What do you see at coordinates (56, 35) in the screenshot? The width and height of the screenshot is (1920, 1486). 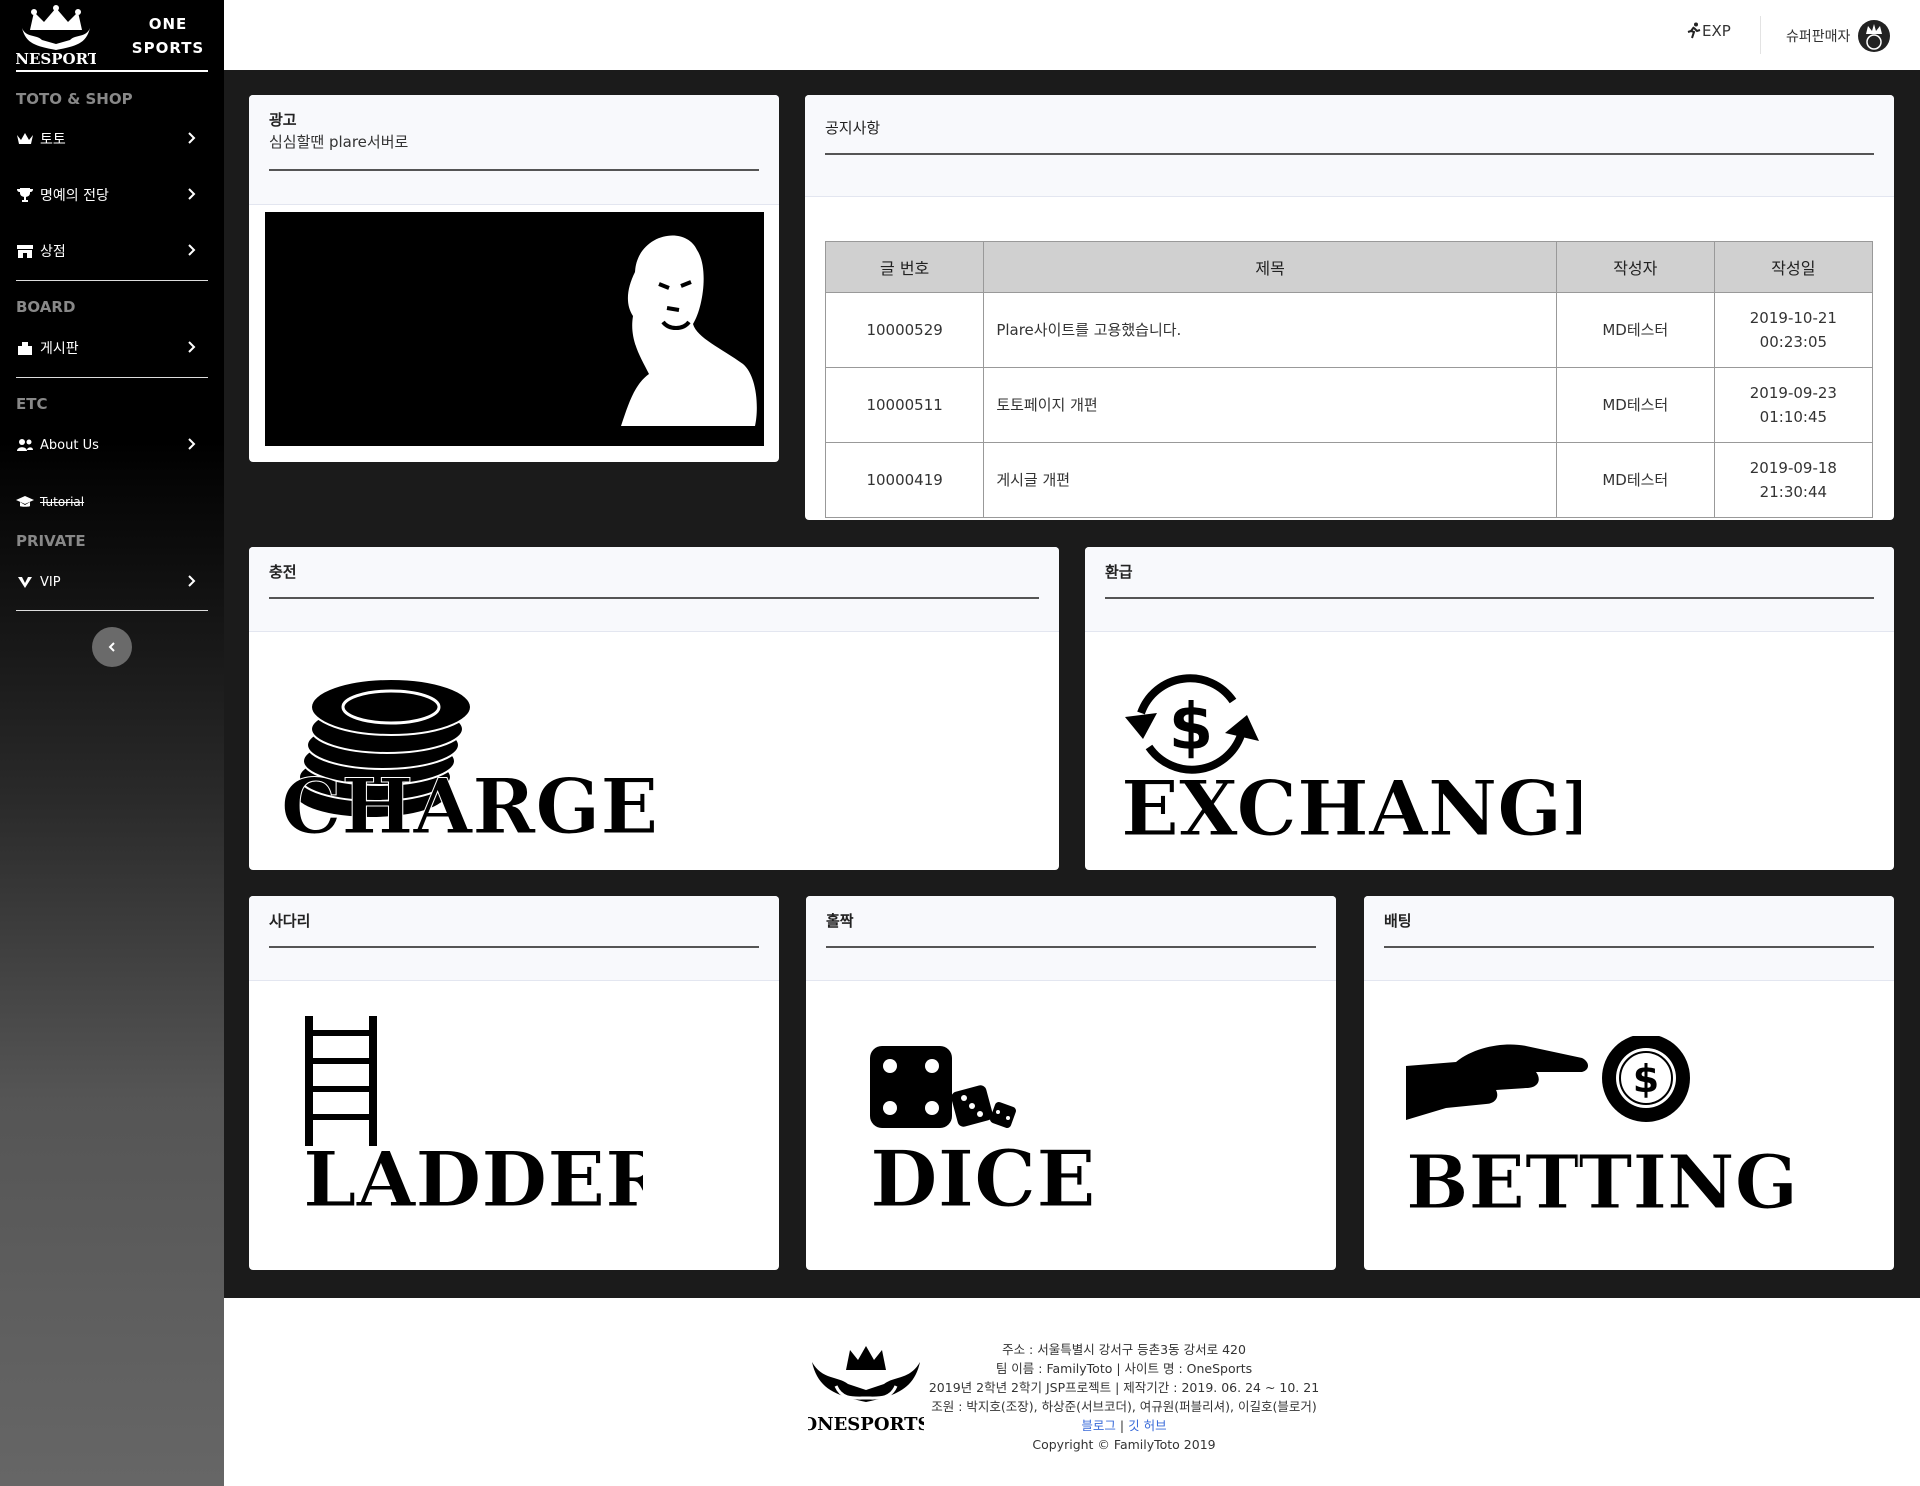 I see `onesports-logo: ONESPORTS` at bounding box center [56, 35].